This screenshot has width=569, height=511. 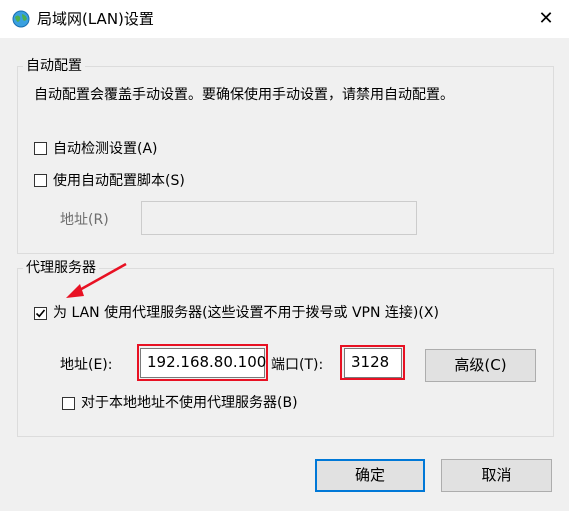 I want to click on advanced-button: 高级(C), so click(x=480, y=365).